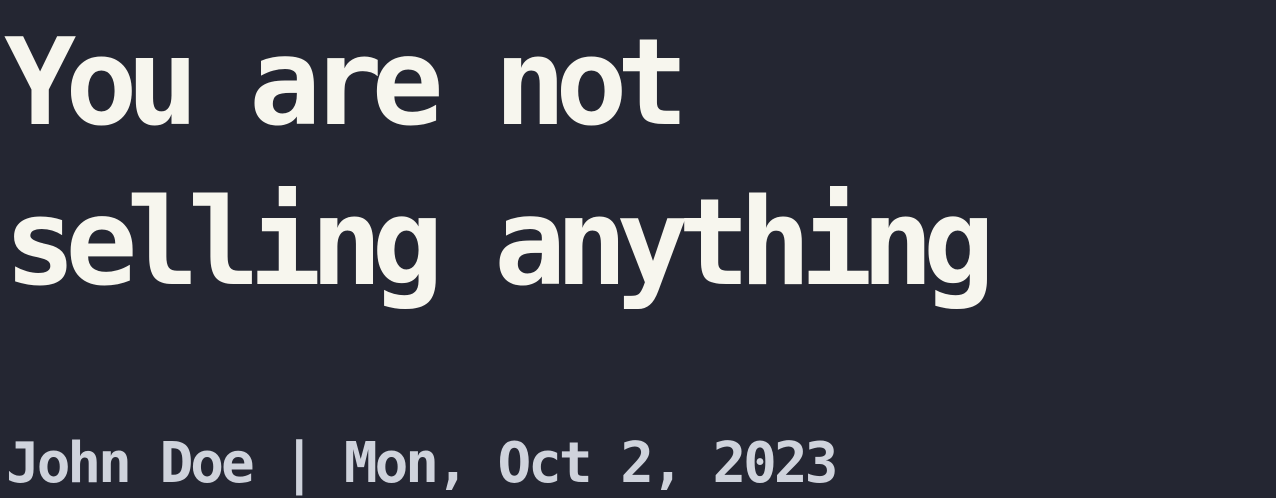 This screenshot has height=498, width=1276. I want to click on post-meta: John Doe | Mon, Oct 2, 2023, so click(422, 461).